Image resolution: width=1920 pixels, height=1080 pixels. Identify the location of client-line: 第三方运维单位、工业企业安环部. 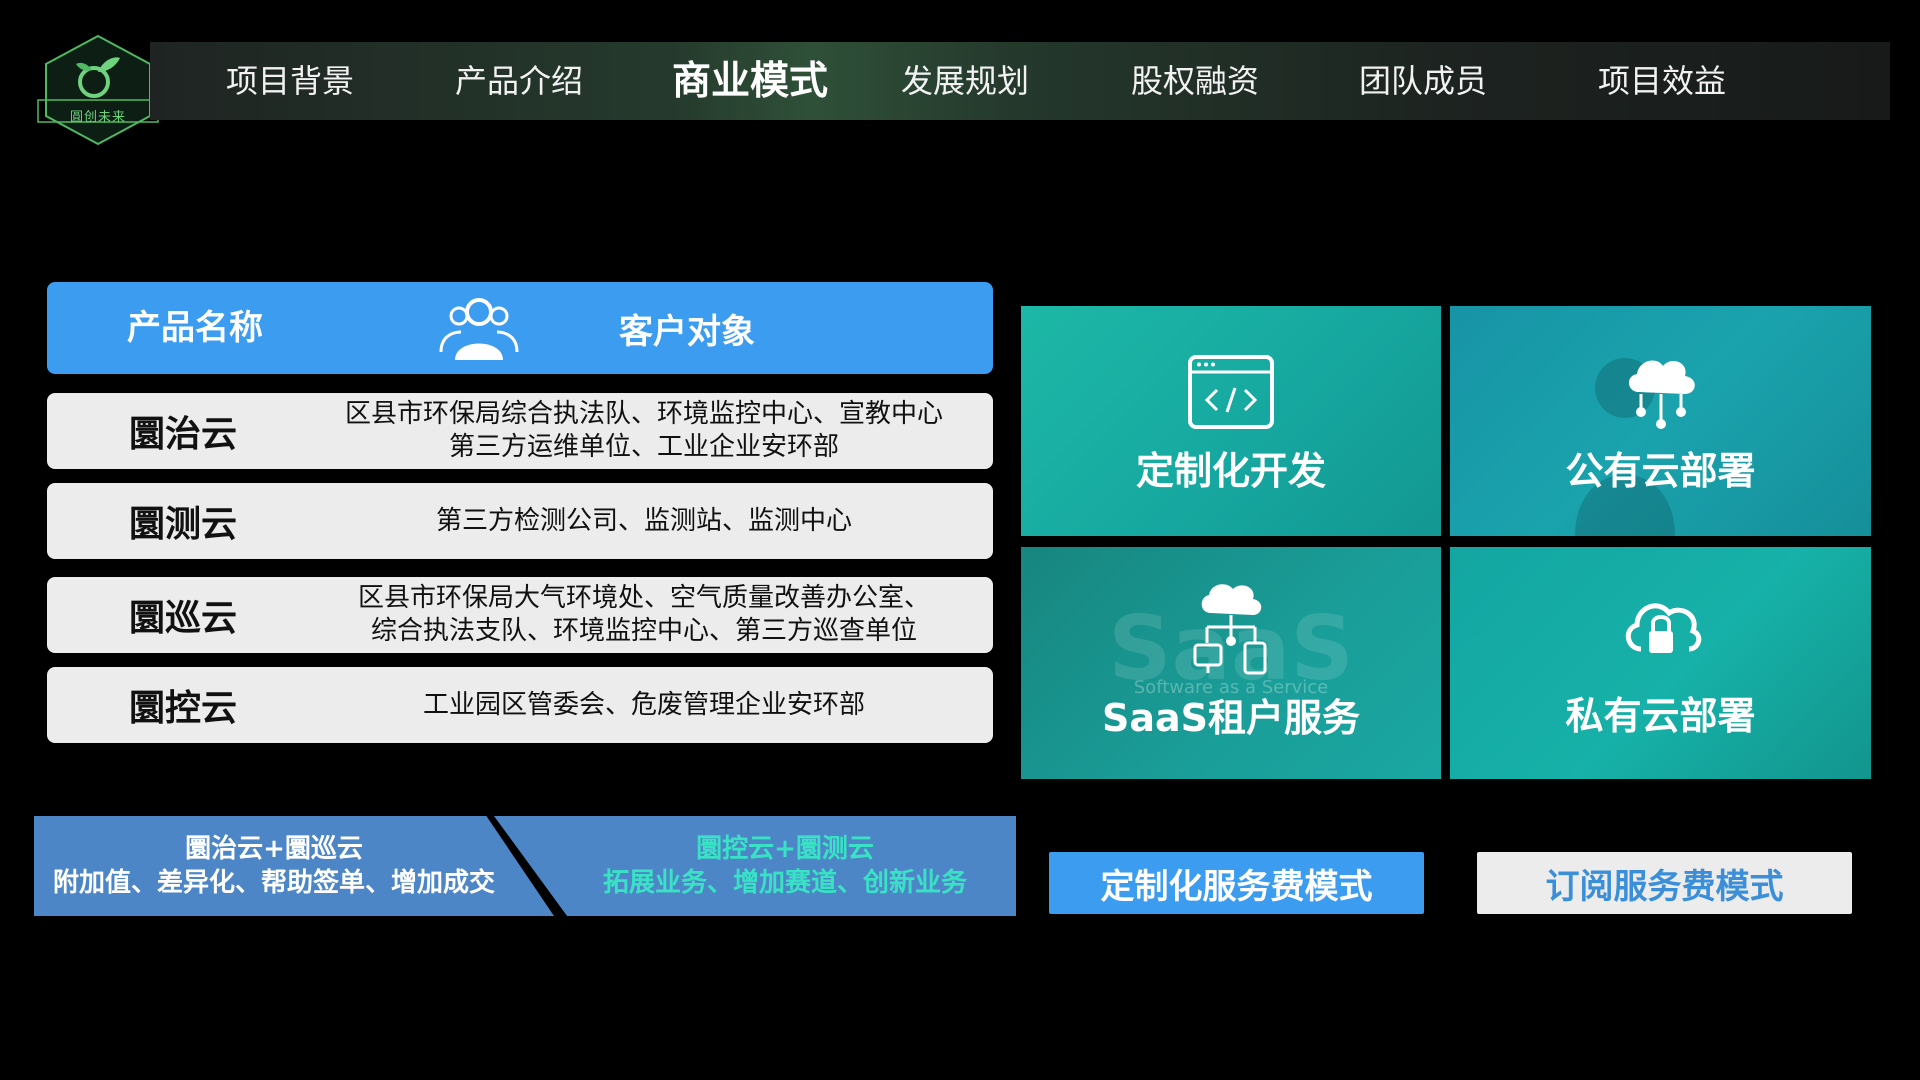
(643, 447).